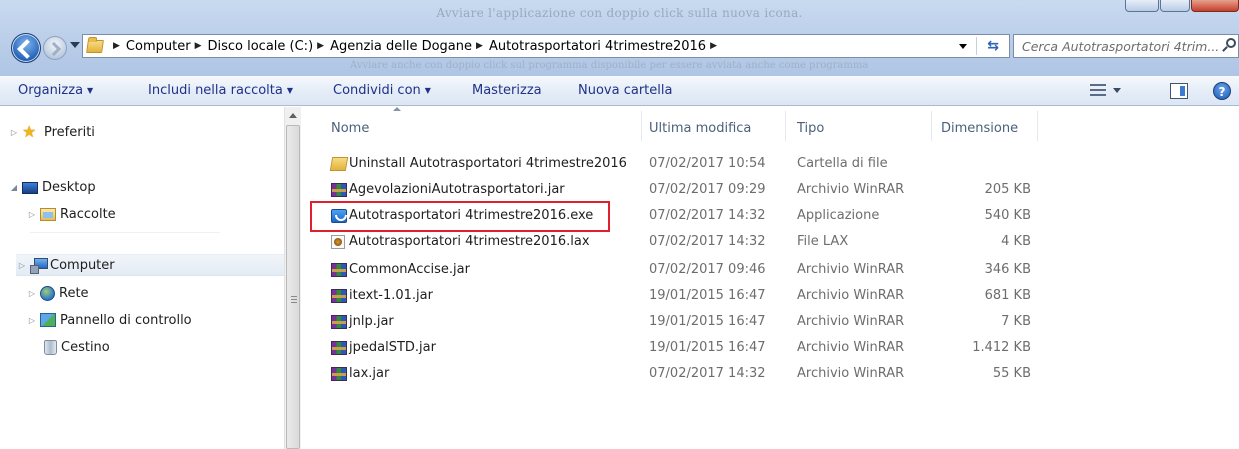 The height and width of the screenshot is (449, 1239). What do you see at coordinates (392, 347) in the screenshot?
I see `file-name: jpedalSTD.jar` at bounding box center [392, 347].